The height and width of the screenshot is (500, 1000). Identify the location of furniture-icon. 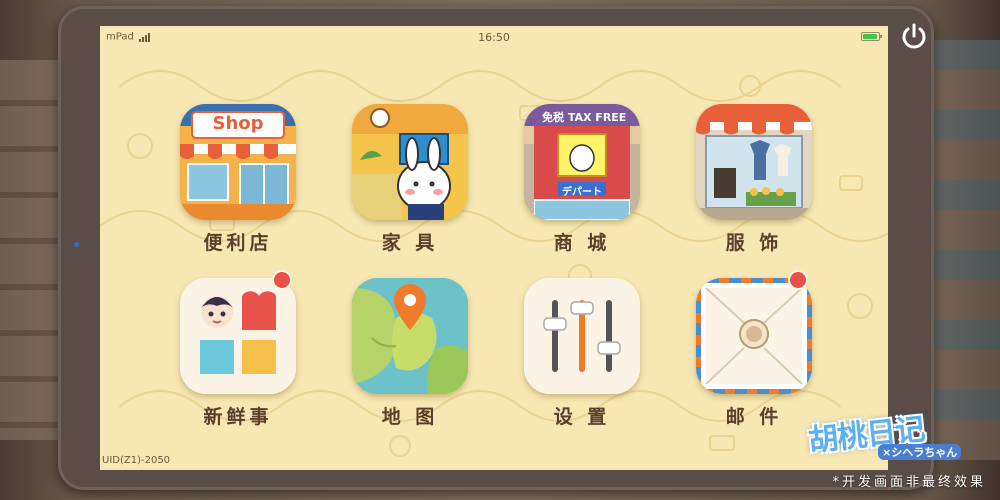
(410, 162).